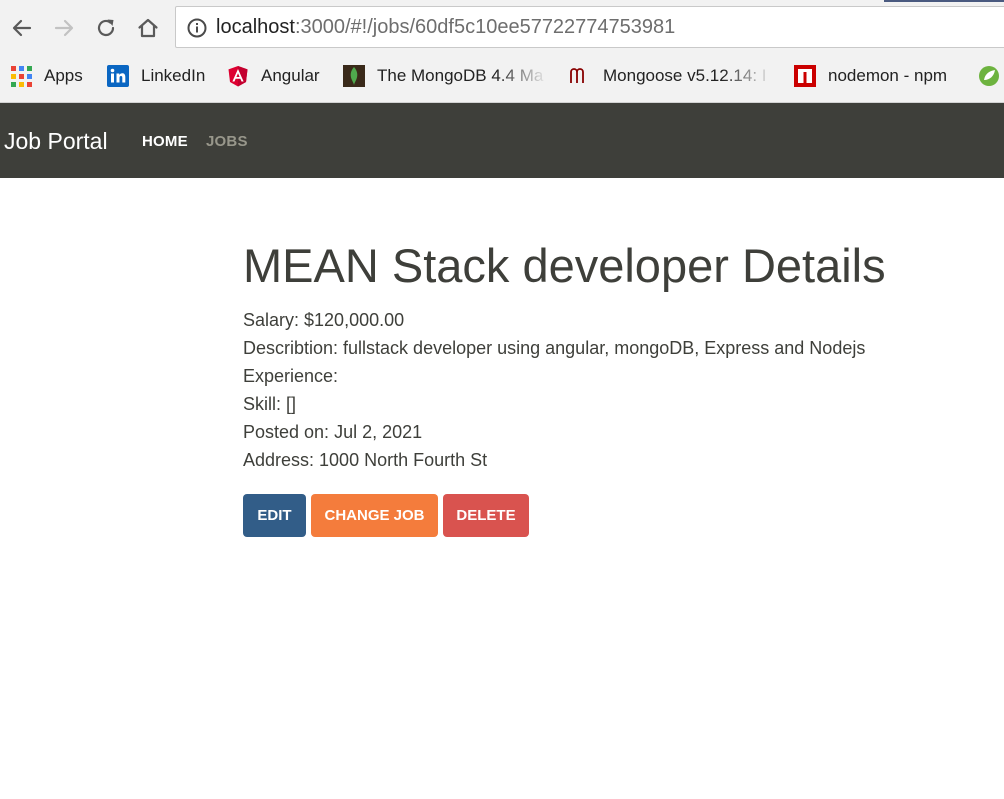  Describe the element at coordinates (805, 76) in the screenshot. I see `npm-icon` at that location.